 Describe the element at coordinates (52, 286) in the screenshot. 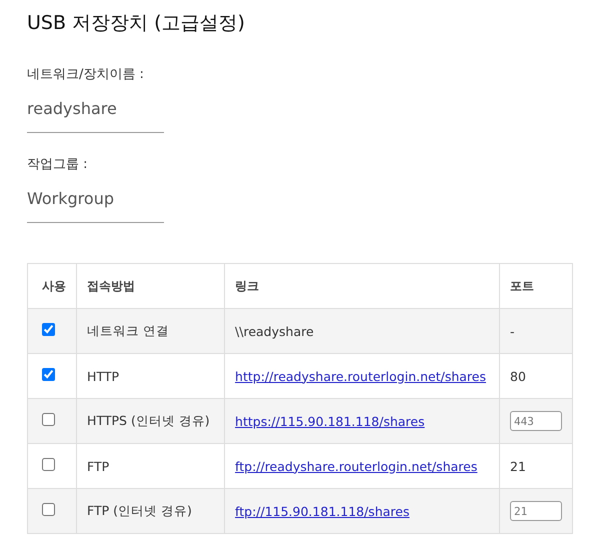

I see `column-header: 사용` at that location.